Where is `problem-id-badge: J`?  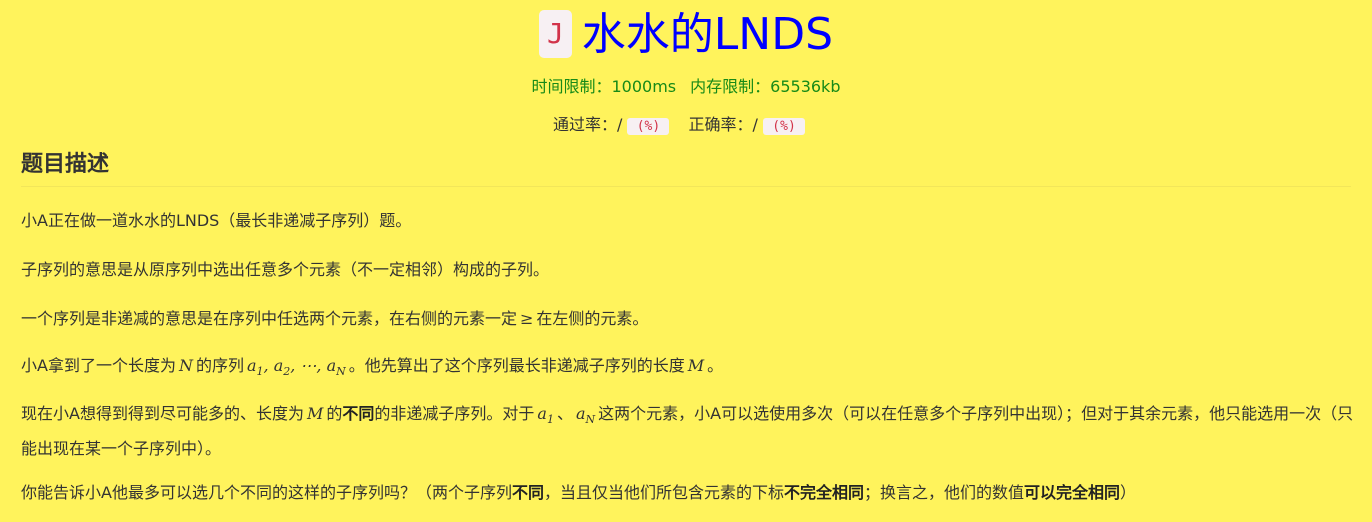
problem-id-badge: J is located at coordinates (555, 34).